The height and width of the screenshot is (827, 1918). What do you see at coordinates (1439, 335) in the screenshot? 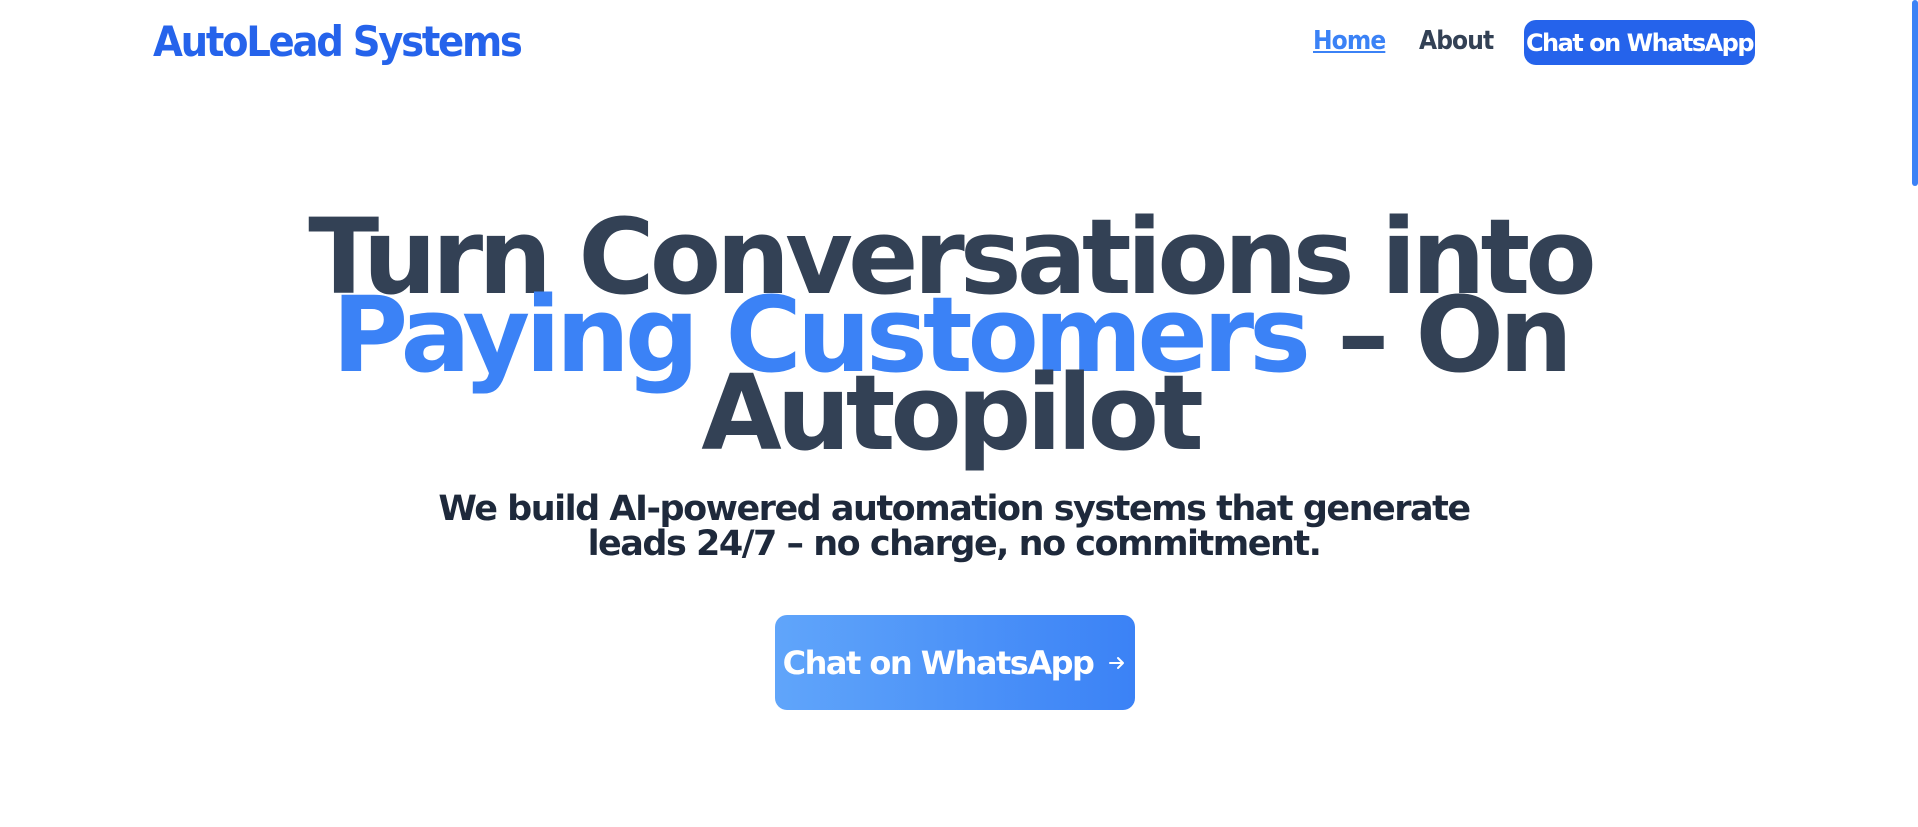
I see `hero-title-line-2-rest: – On` at bounding box center [1439, 335].